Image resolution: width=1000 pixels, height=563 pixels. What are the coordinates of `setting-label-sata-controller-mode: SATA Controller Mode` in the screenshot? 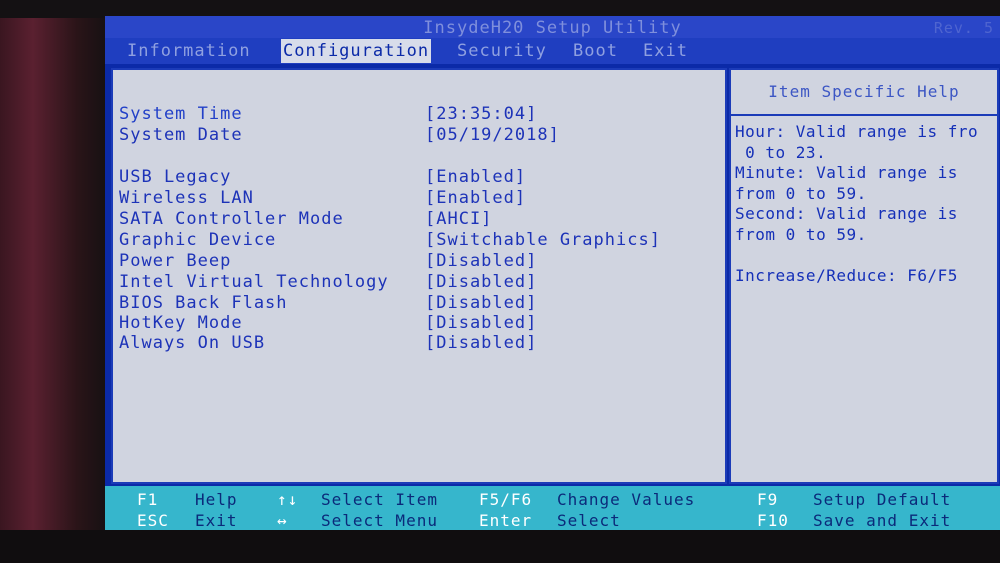 It's located at (231, 219).